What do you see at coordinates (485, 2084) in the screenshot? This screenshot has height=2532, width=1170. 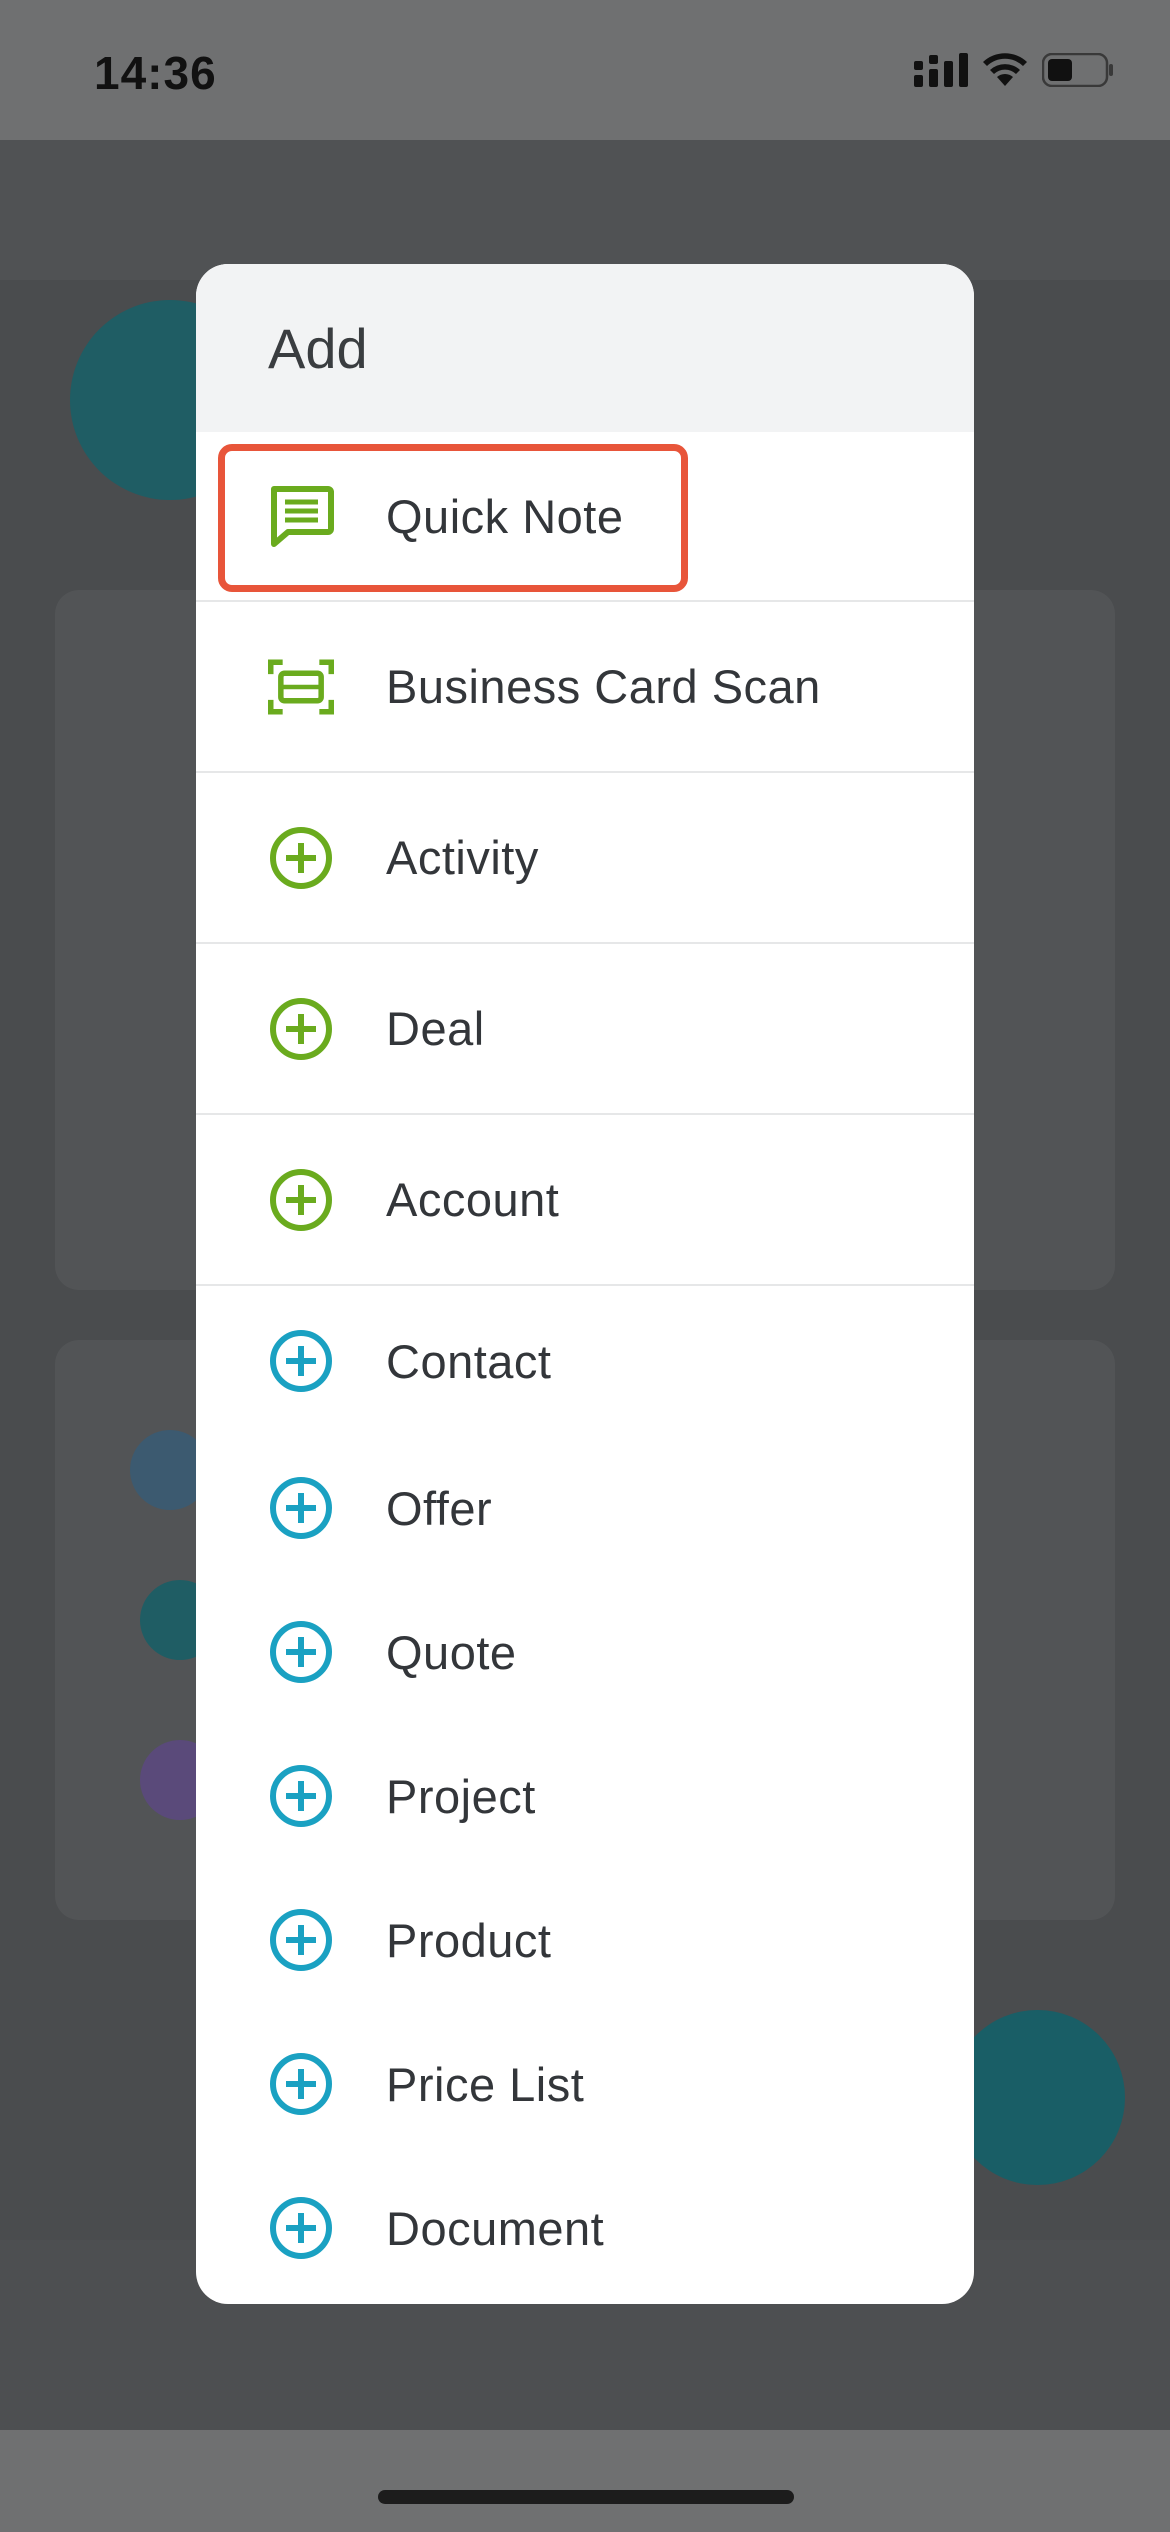 I see `menu-item-label: Price List` at bounding box center [485, 2084].